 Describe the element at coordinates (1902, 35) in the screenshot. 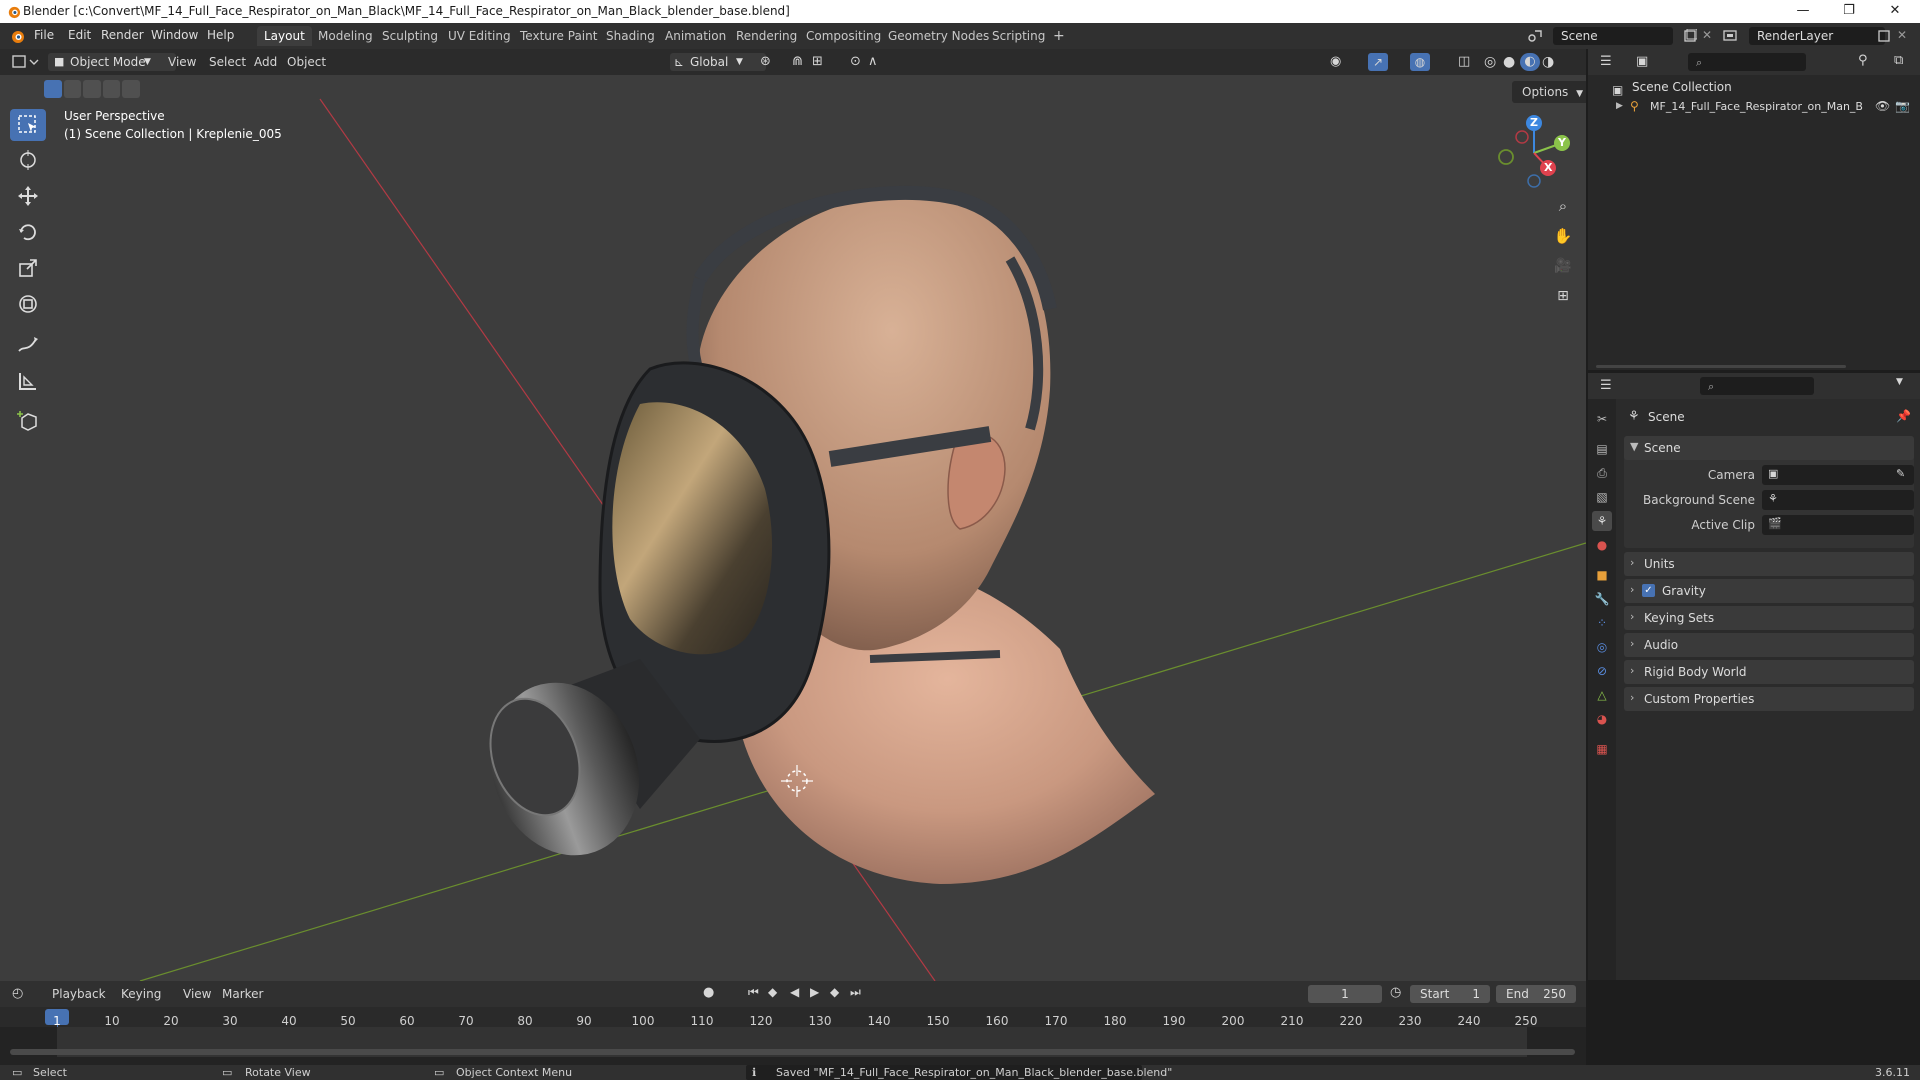

I see `delete-view-layer-icon: ✕` at that location.